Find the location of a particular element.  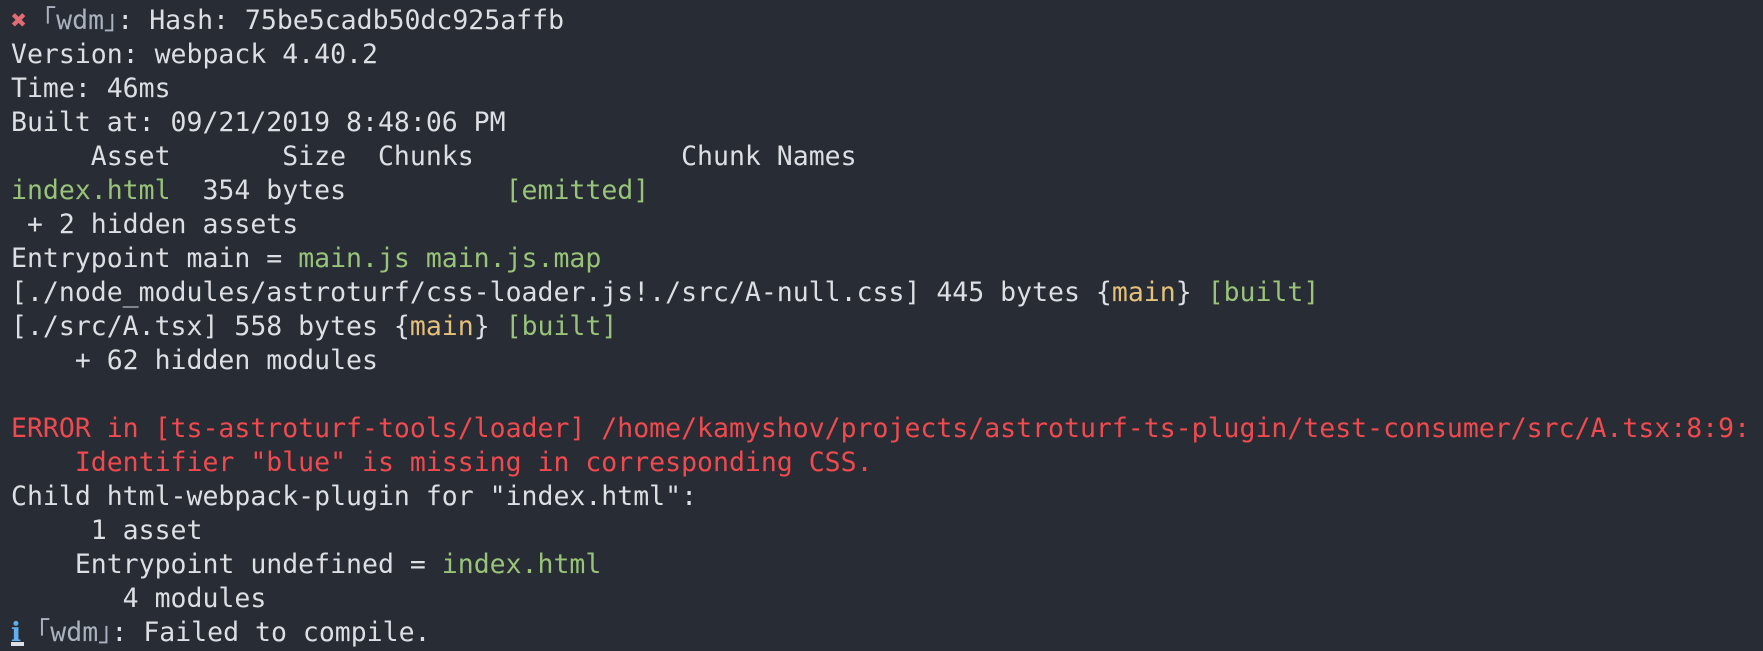

hidden-modules-line-segment: + 62 hidden modules is located at coordinates (194, 360).